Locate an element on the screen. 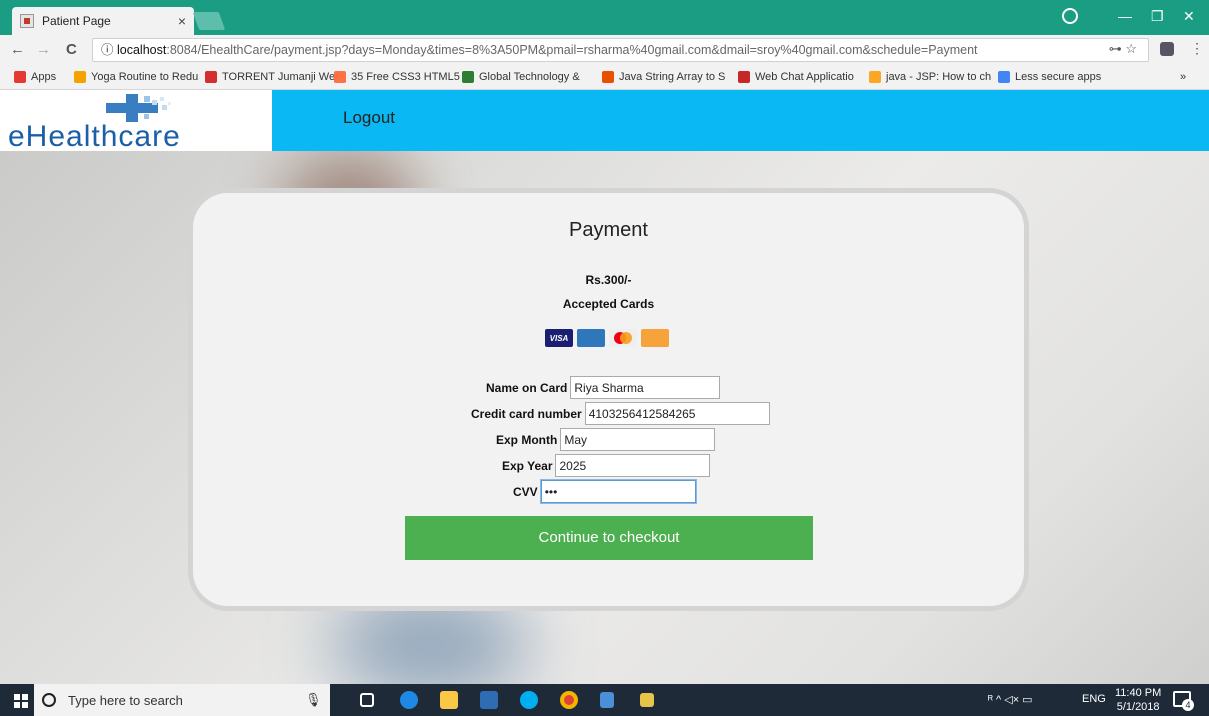 The height and width of the screenshot is (716, 1209). bookmark-star-icon: ⊶ ☆ is located at coordinates (1123, 49).